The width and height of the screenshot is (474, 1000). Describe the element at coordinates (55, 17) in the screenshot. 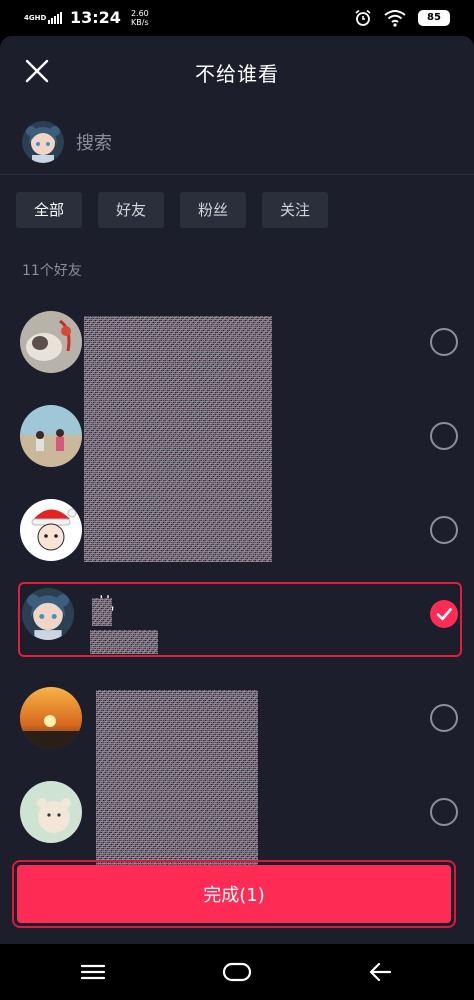

I see `signal-icon` at that location.